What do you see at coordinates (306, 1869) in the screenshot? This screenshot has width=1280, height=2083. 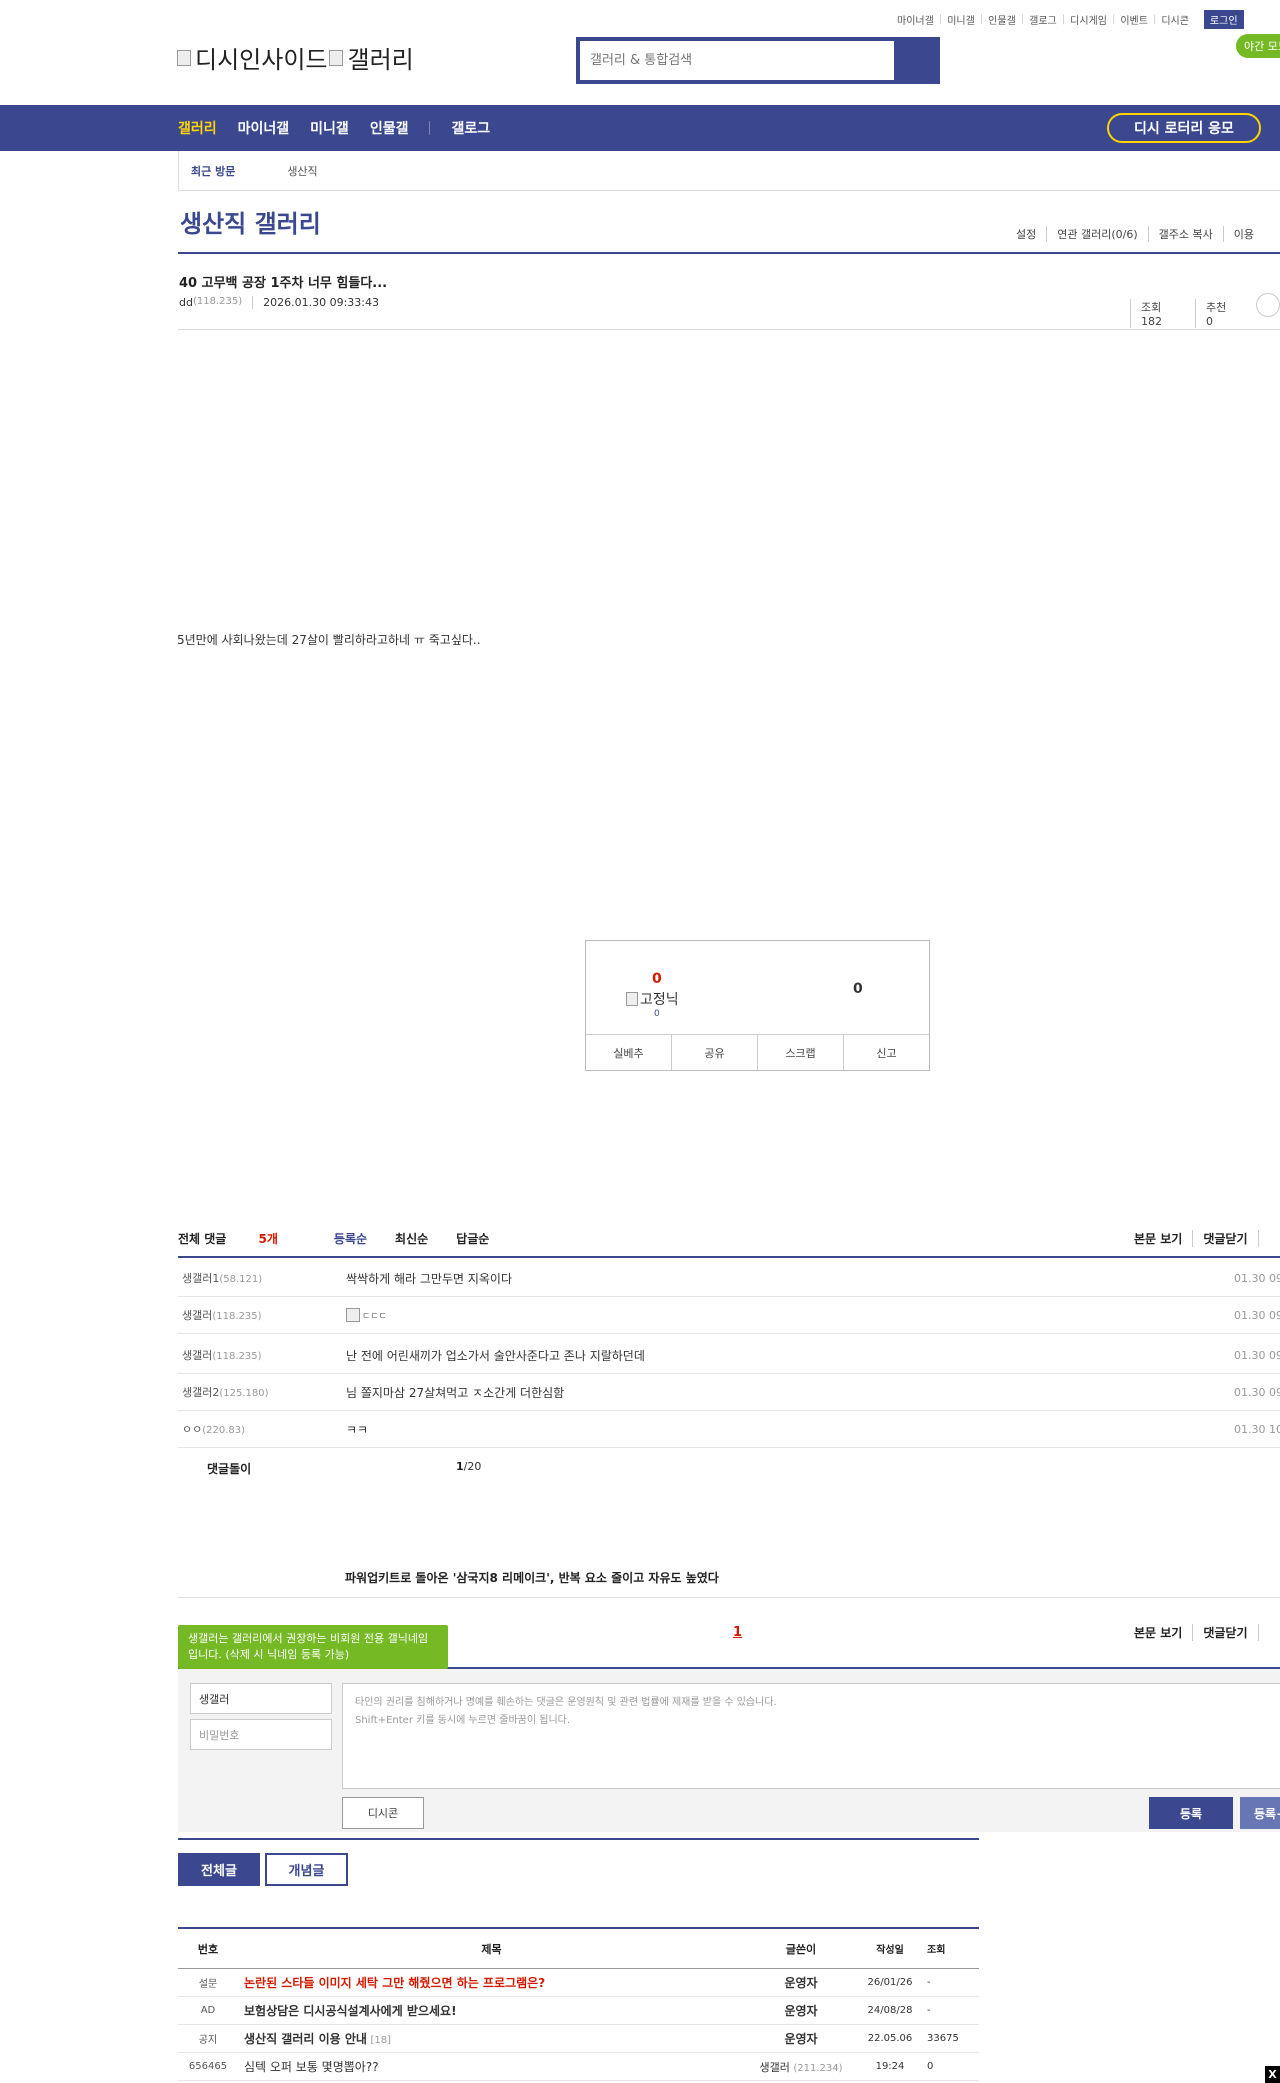 I see `tab-concept-posts: 개념글` at bounding box center [306, 1869].